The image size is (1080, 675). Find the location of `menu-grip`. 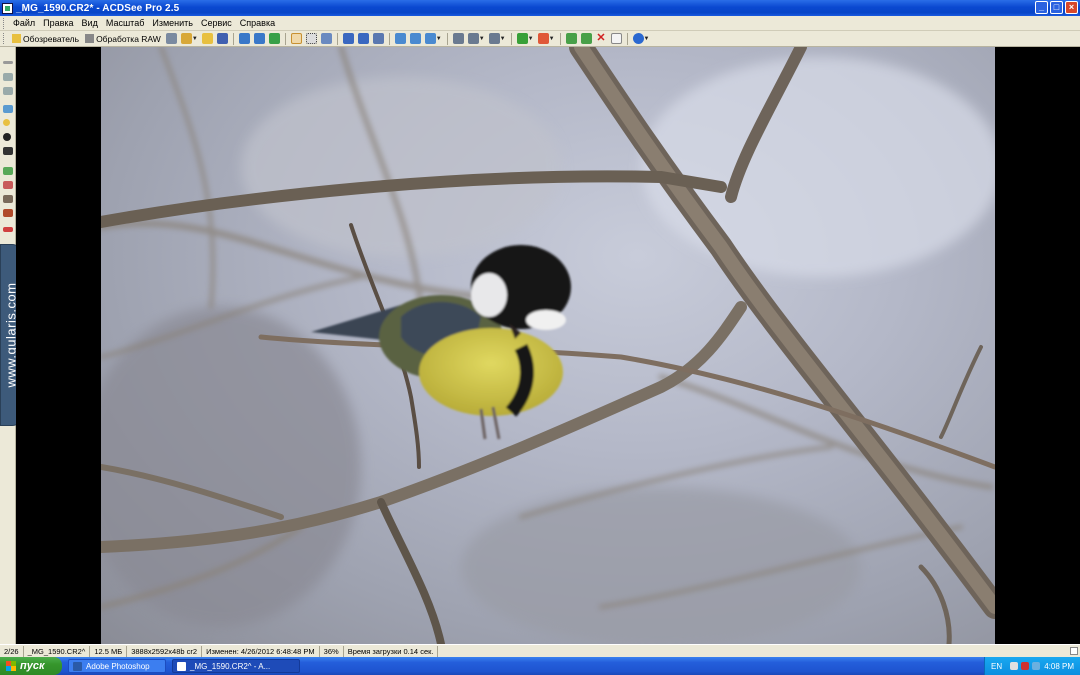

menu-grip is located at coordinates (4, 23).